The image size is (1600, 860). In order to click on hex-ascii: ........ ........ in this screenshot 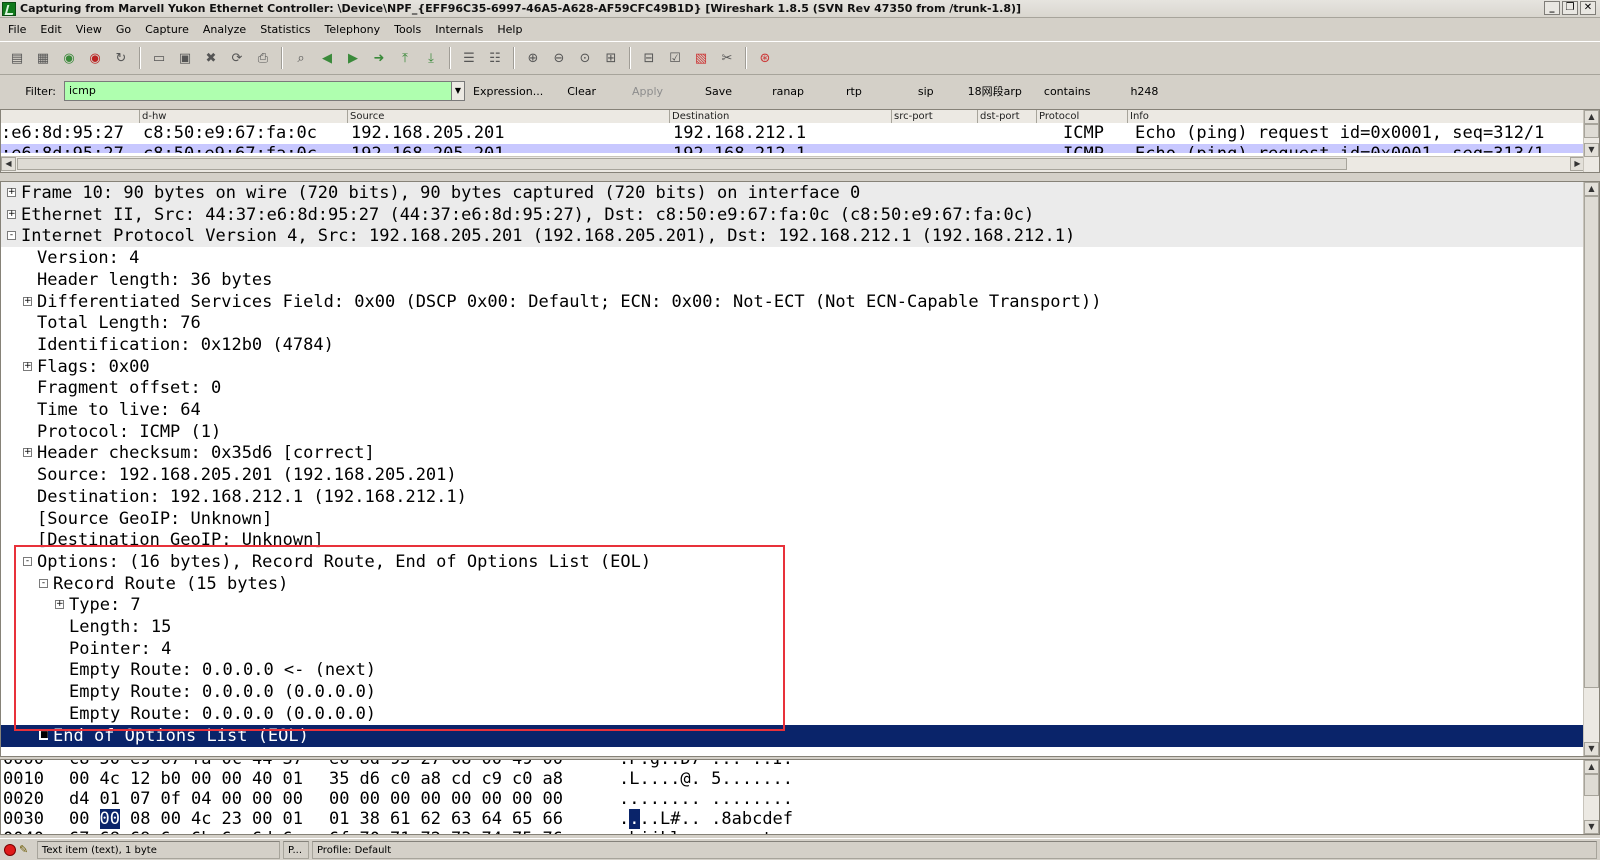, I will do `click(706, 799)`.